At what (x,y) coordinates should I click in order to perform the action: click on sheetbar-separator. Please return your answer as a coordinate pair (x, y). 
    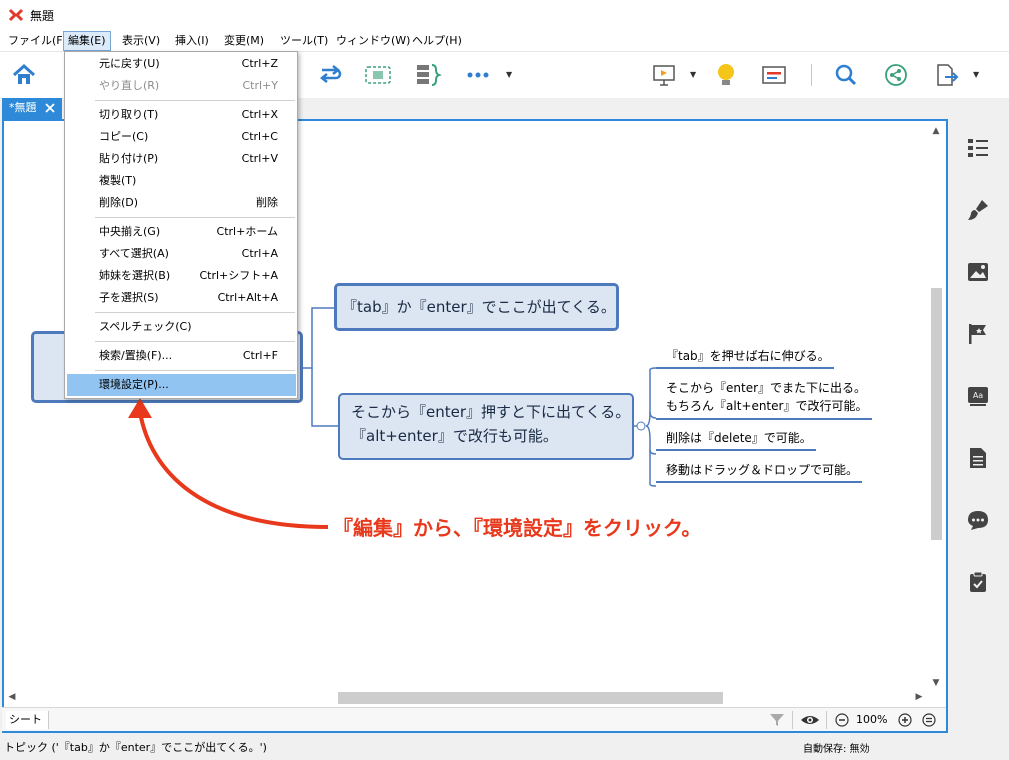
    Looking at the image, I should click on (792, 720).